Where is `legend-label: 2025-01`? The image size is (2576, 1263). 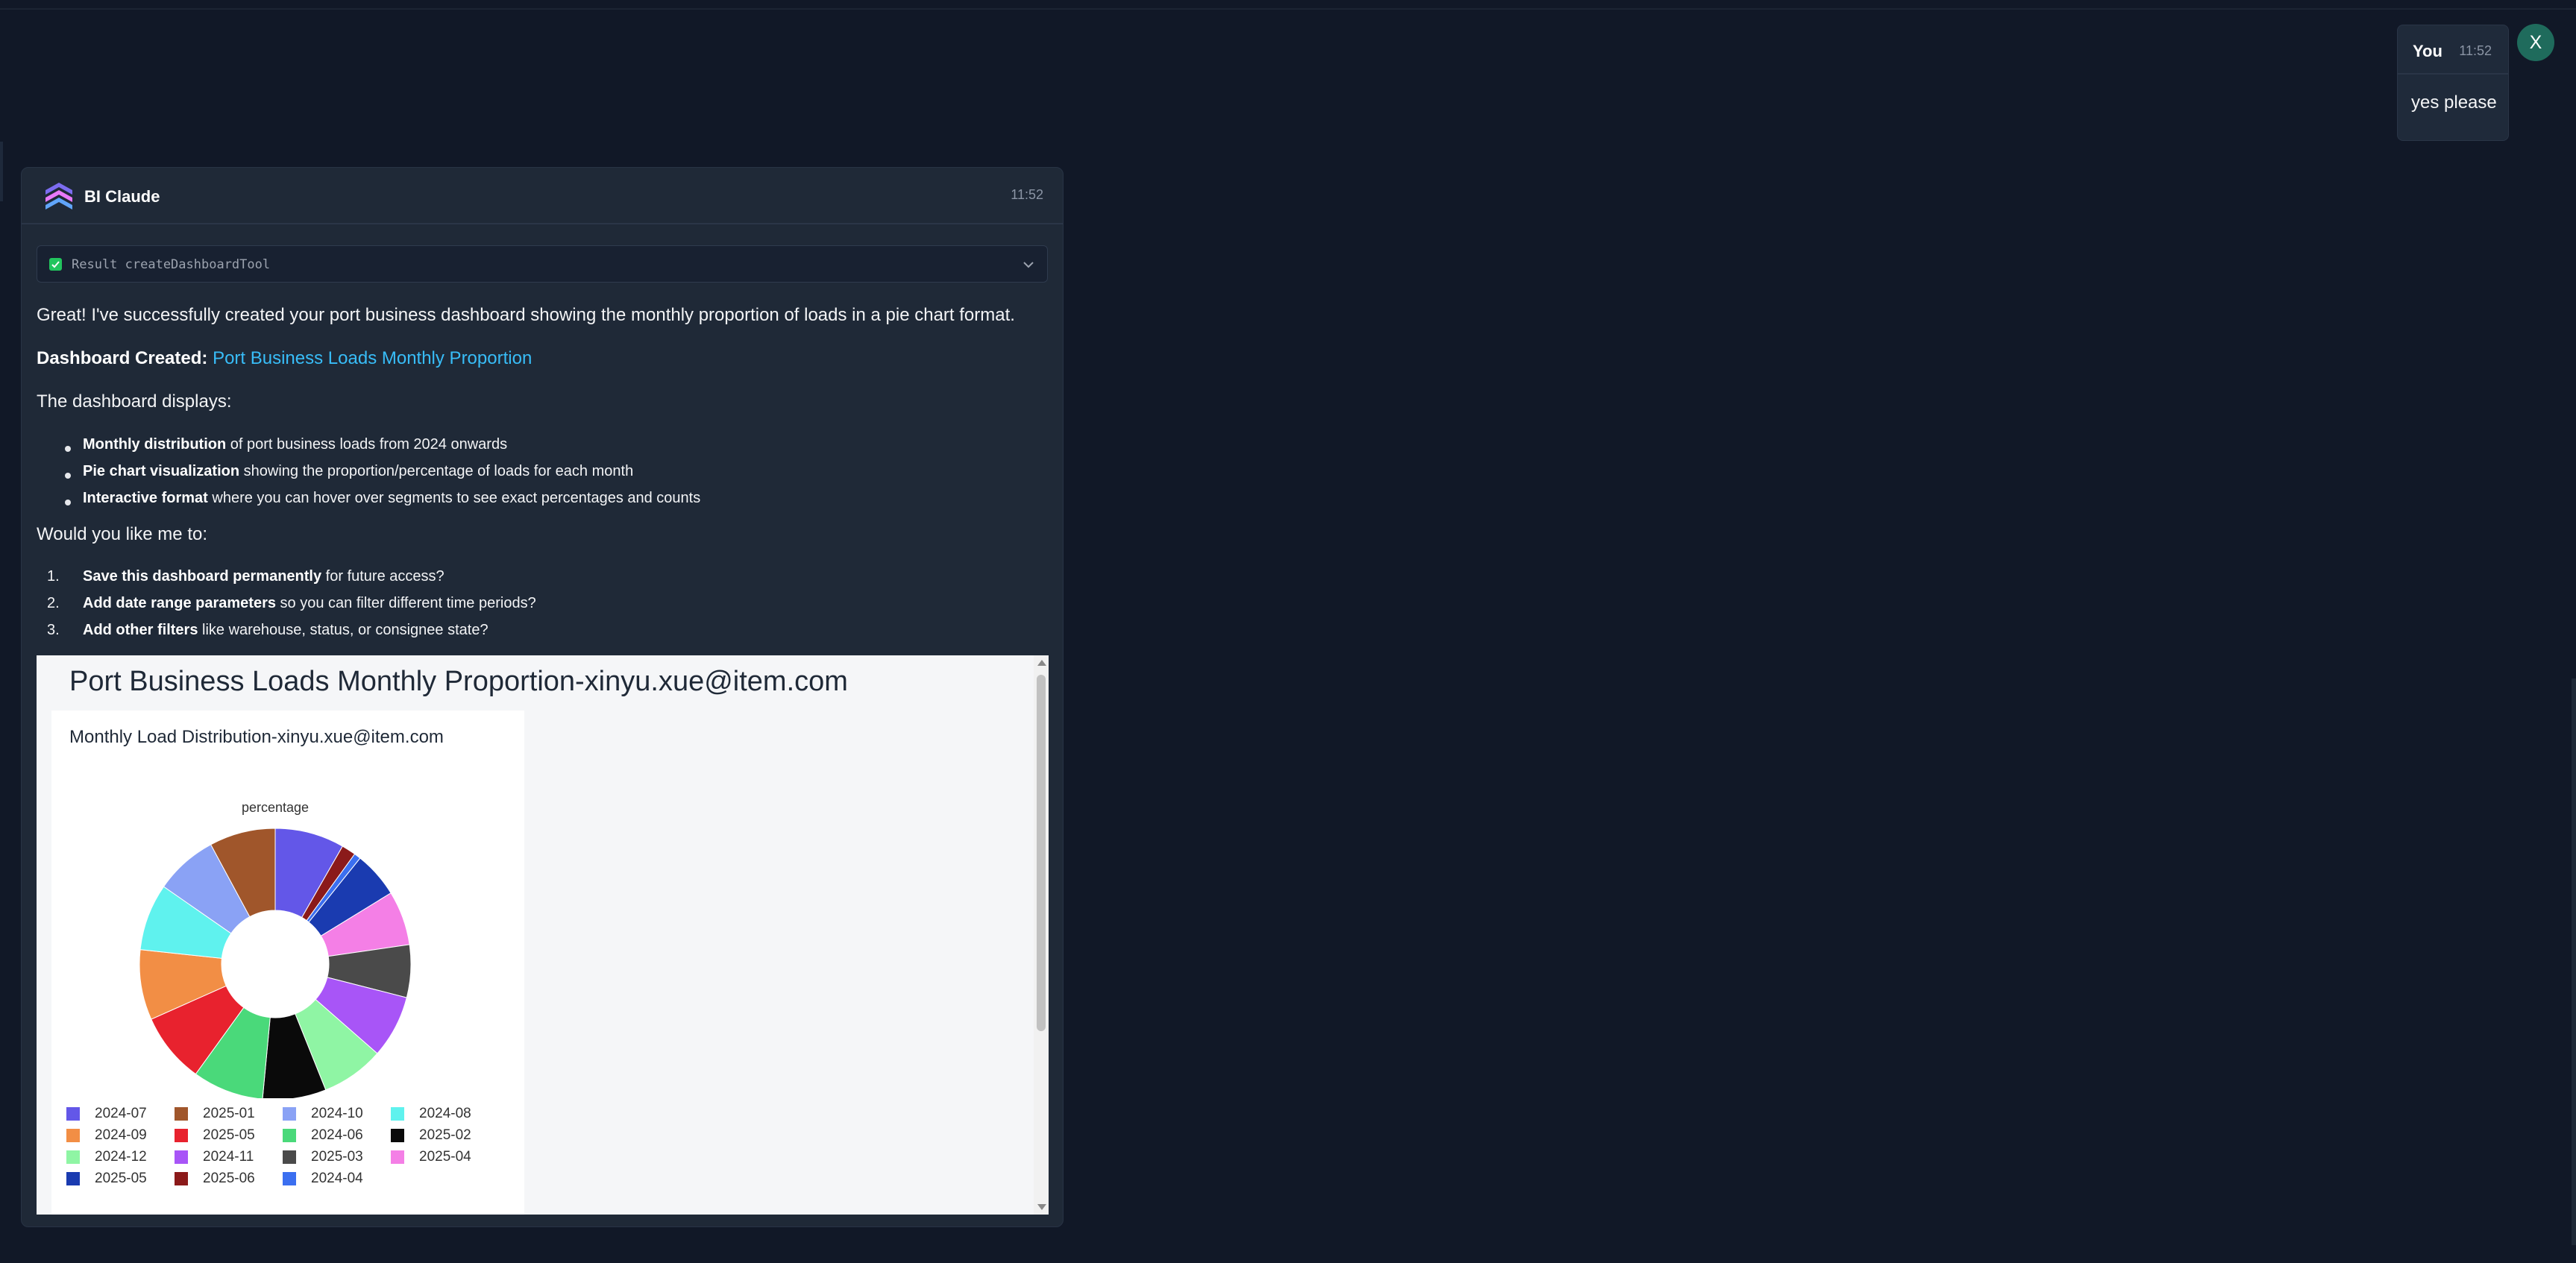
legend-label: 2025-01 is located at coordinates (229, 1113).